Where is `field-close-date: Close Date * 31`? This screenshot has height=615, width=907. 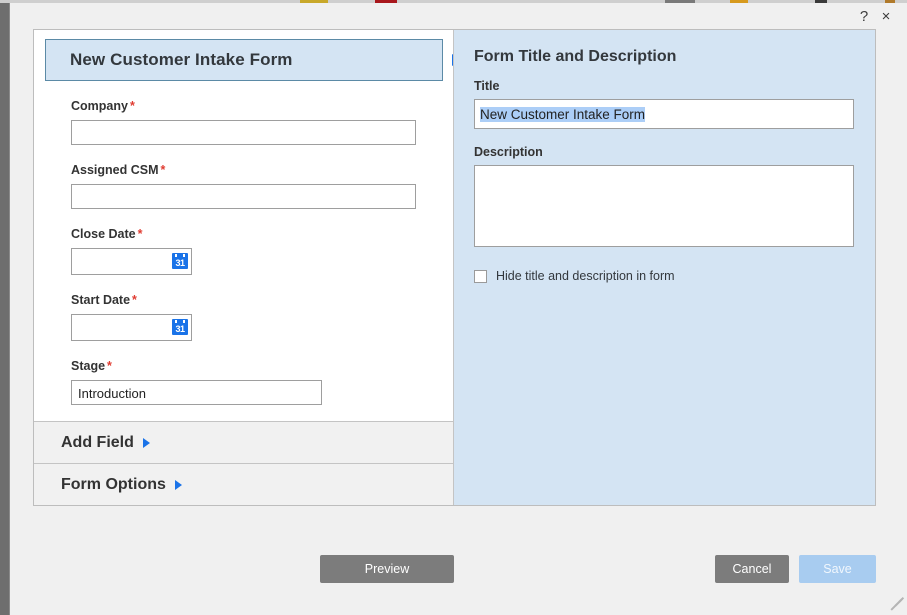 field-close-date: Close Date * 31 is located at coordinates (243, 251).